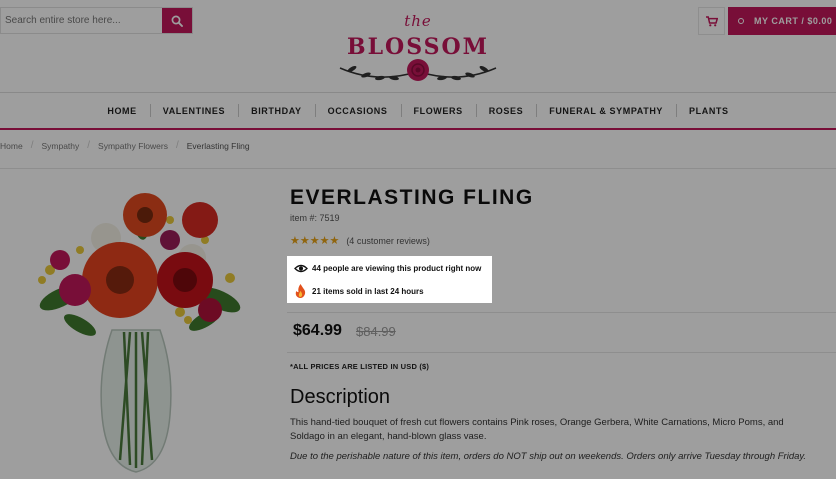 Image resolution: width=836 pixels, height=479 pixels. Describe the element at coordinates (300, 268) in the screenshot. I see `eye-icon` at that location.